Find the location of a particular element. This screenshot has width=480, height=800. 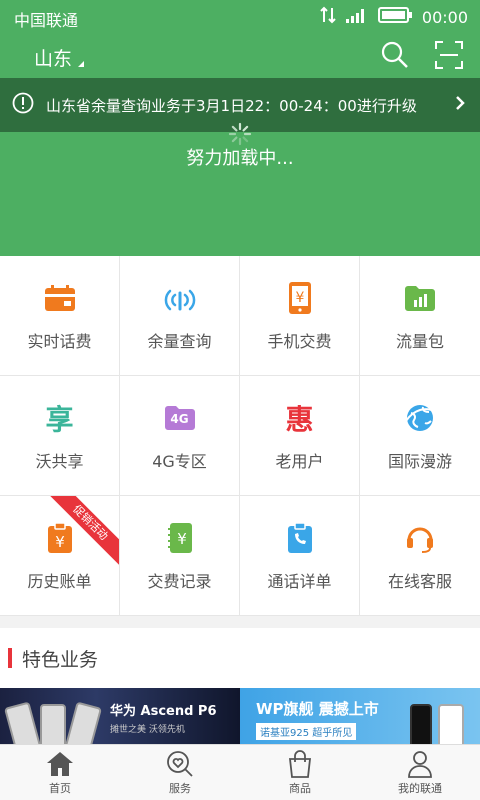

discount-char-glyph: 惠 is located at coordinates (299, 419).